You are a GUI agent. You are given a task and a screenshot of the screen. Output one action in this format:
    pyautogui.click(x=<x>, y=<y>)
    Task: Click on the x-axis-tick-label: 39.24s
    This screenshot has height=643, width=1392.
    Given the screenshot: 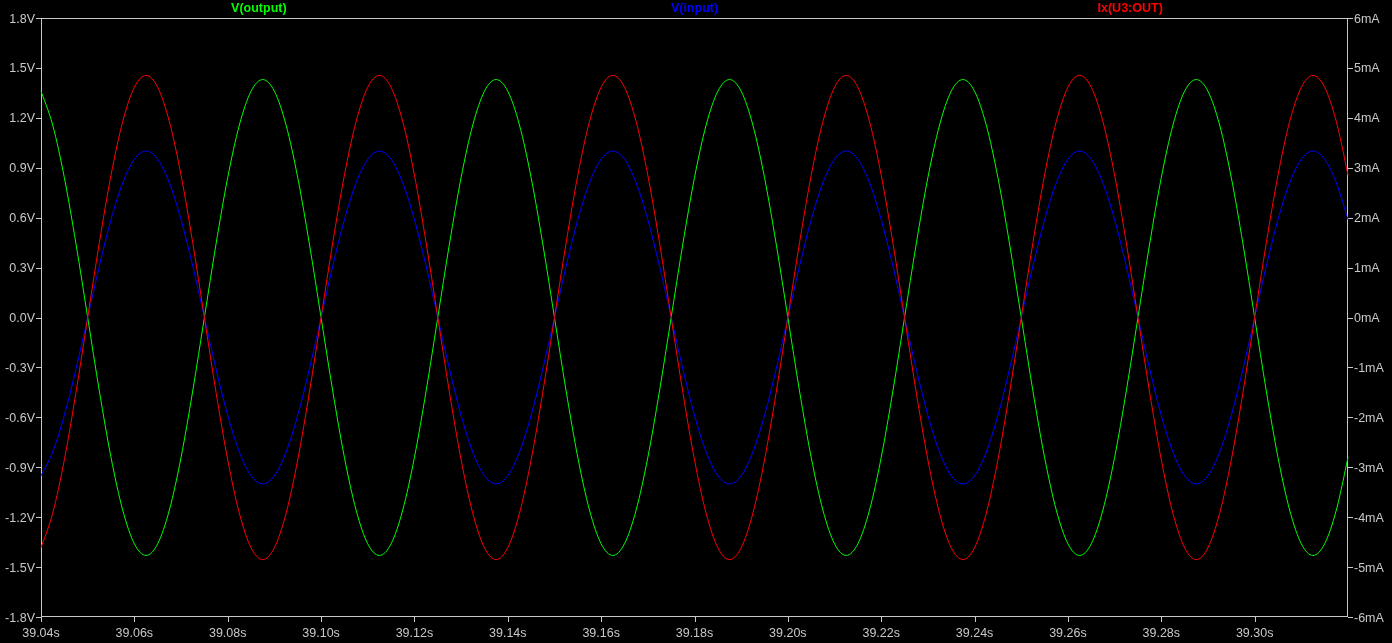 What is the action you would take?
    pyautogui.click(x=974, y=633)
    